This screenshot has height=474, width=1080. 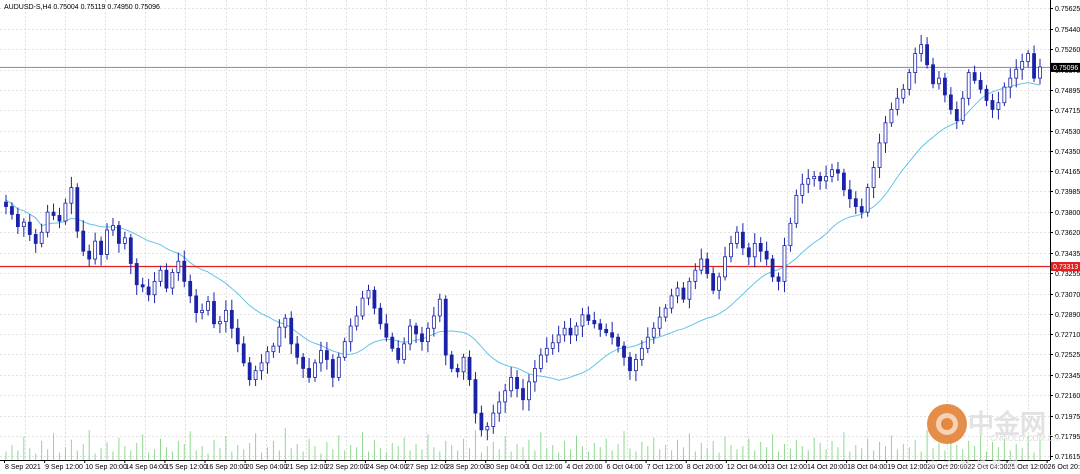 What do you see at coordinates (307, 467) in the screenshot?
I see `x-tick-label: 21 Sep 12:00` at bounding box center [307, 467].